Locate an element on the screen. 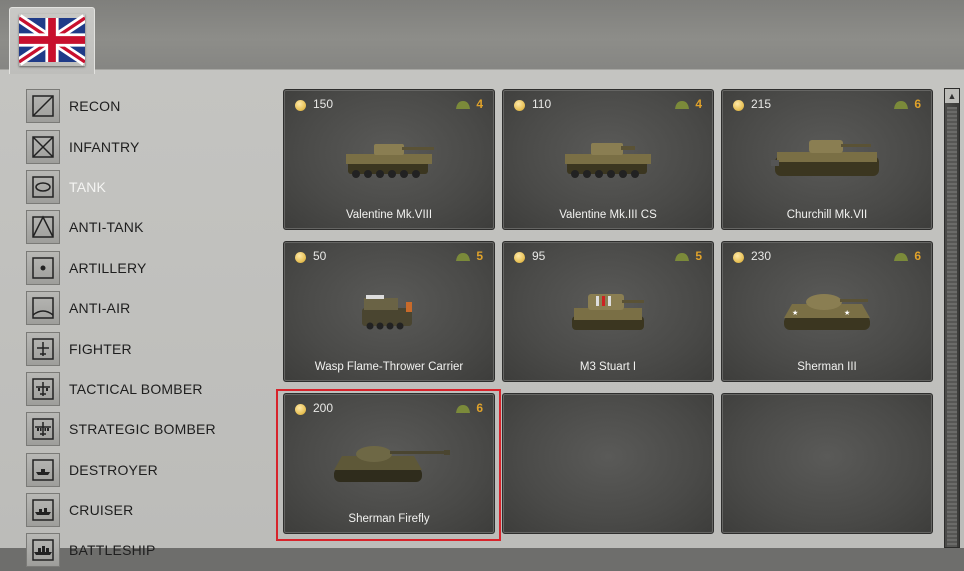  unit-list-scrollbar: ▲ is located at coordinates (952, 318).